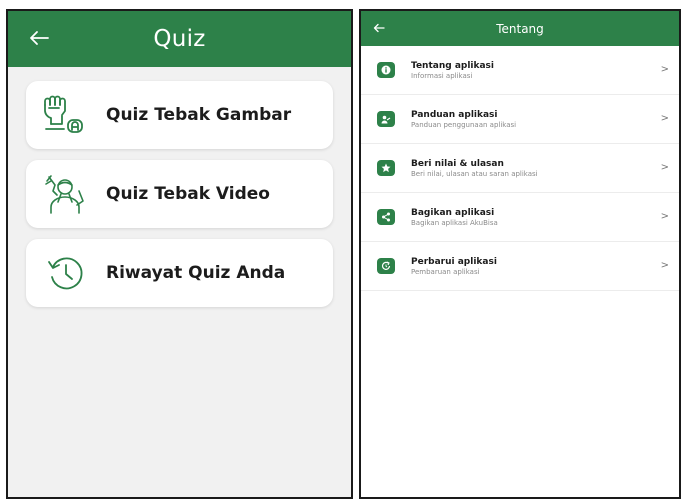 This screenshot has height=501, width=683. I want to click on menu-item-title: Bagikan aplikasi, so click(453, 212).